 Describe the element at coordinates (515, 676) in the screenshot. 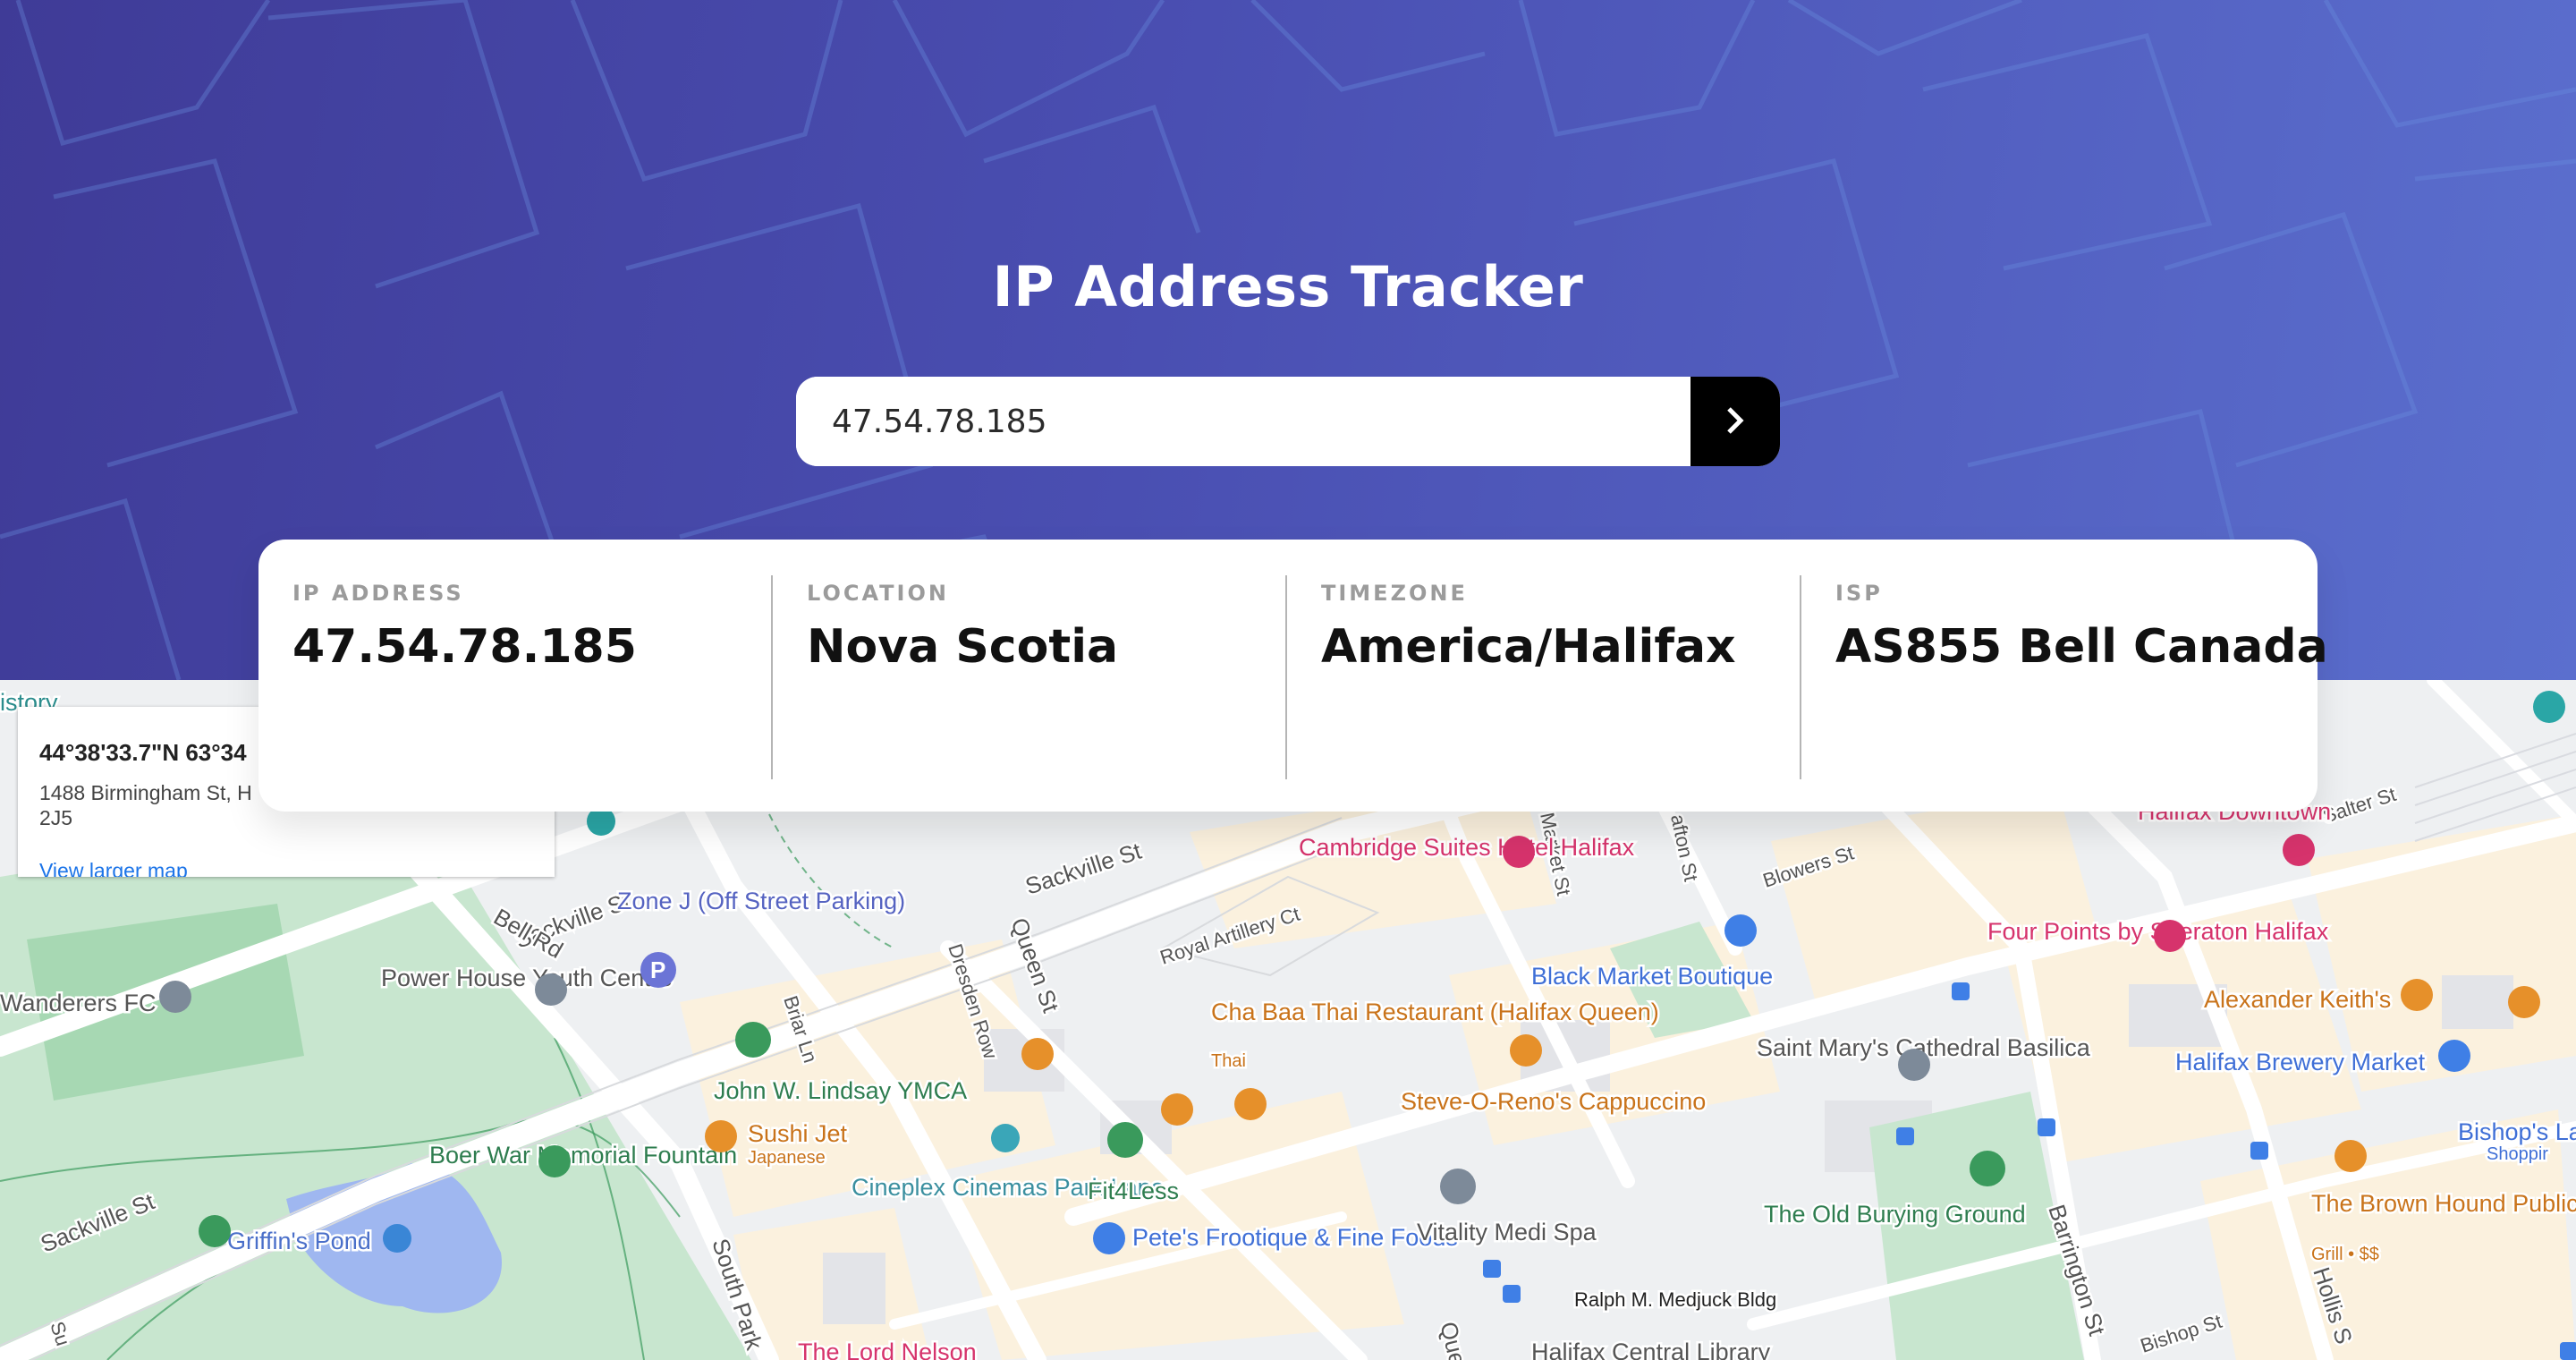

I see `ip-address-section: IP ADDRESS 47.54.78.185` at that location.